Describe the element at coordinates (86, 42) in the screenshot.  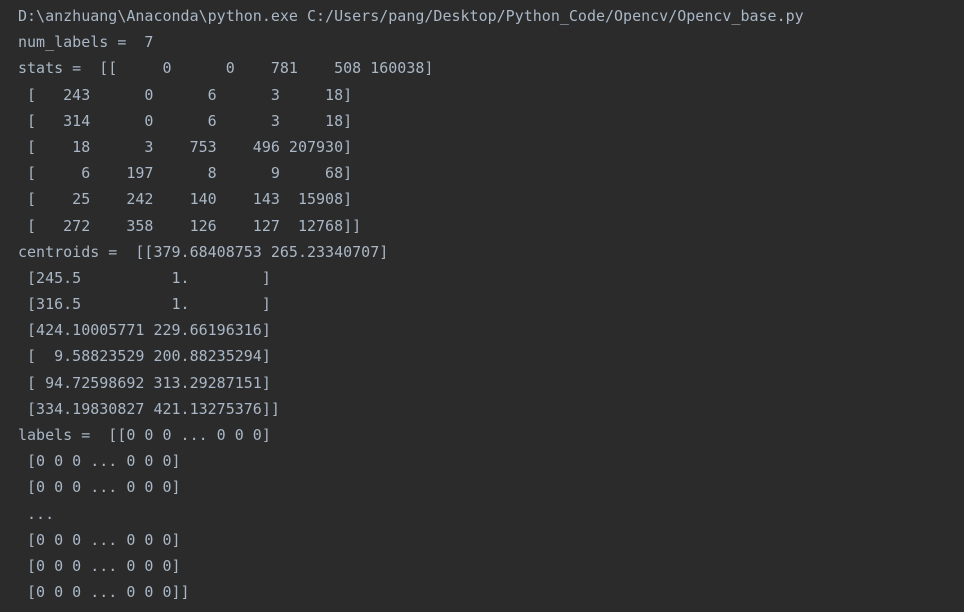
I see `console-line-num-labels: num_labels = 7` at that location.